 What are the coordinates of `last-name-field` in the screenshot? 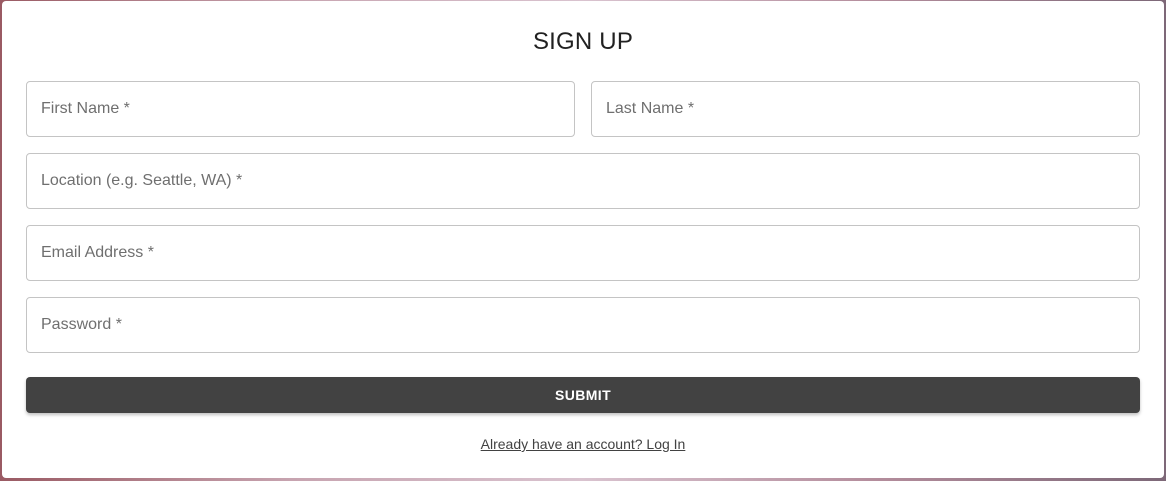 It's located at (865, 109).